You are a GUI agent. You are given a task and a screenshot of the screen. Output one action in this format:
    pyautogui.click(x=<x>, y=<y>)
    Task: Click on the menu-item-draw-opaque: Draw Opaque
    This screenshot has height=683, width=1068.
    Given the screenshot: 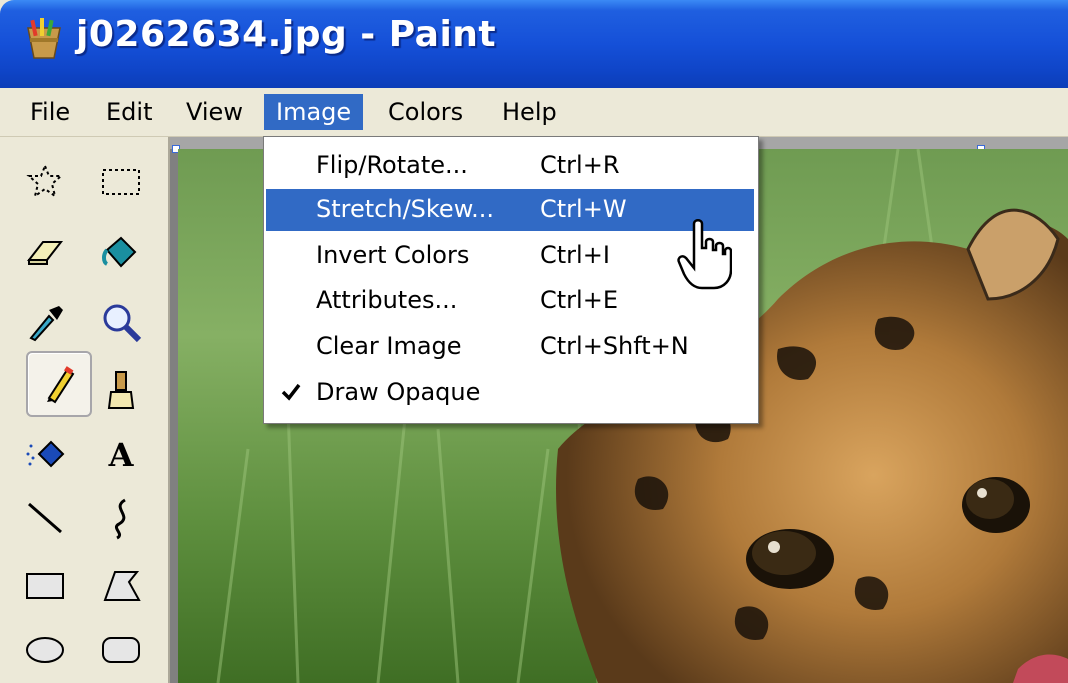 What is the action you would take?
    pyautogui.click(x=510, y=393)
    